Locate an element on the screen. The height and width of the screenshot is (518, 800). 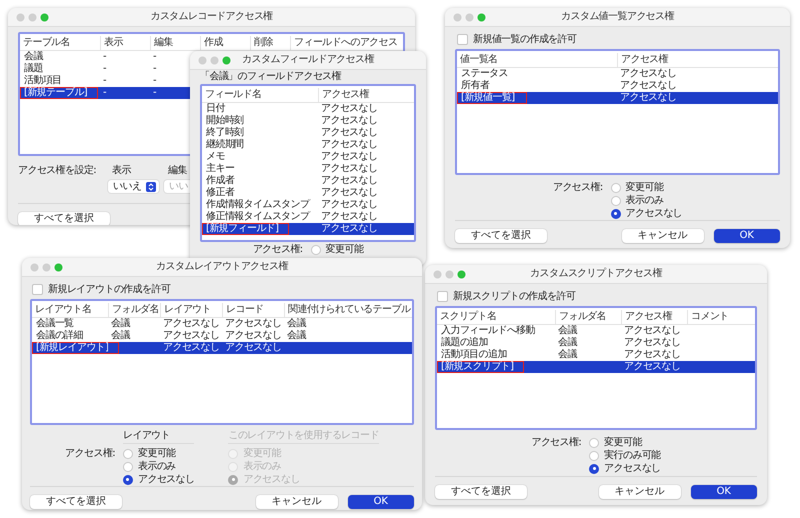
access-label: アクセス権を設定: is located at coordinates (57, 170).